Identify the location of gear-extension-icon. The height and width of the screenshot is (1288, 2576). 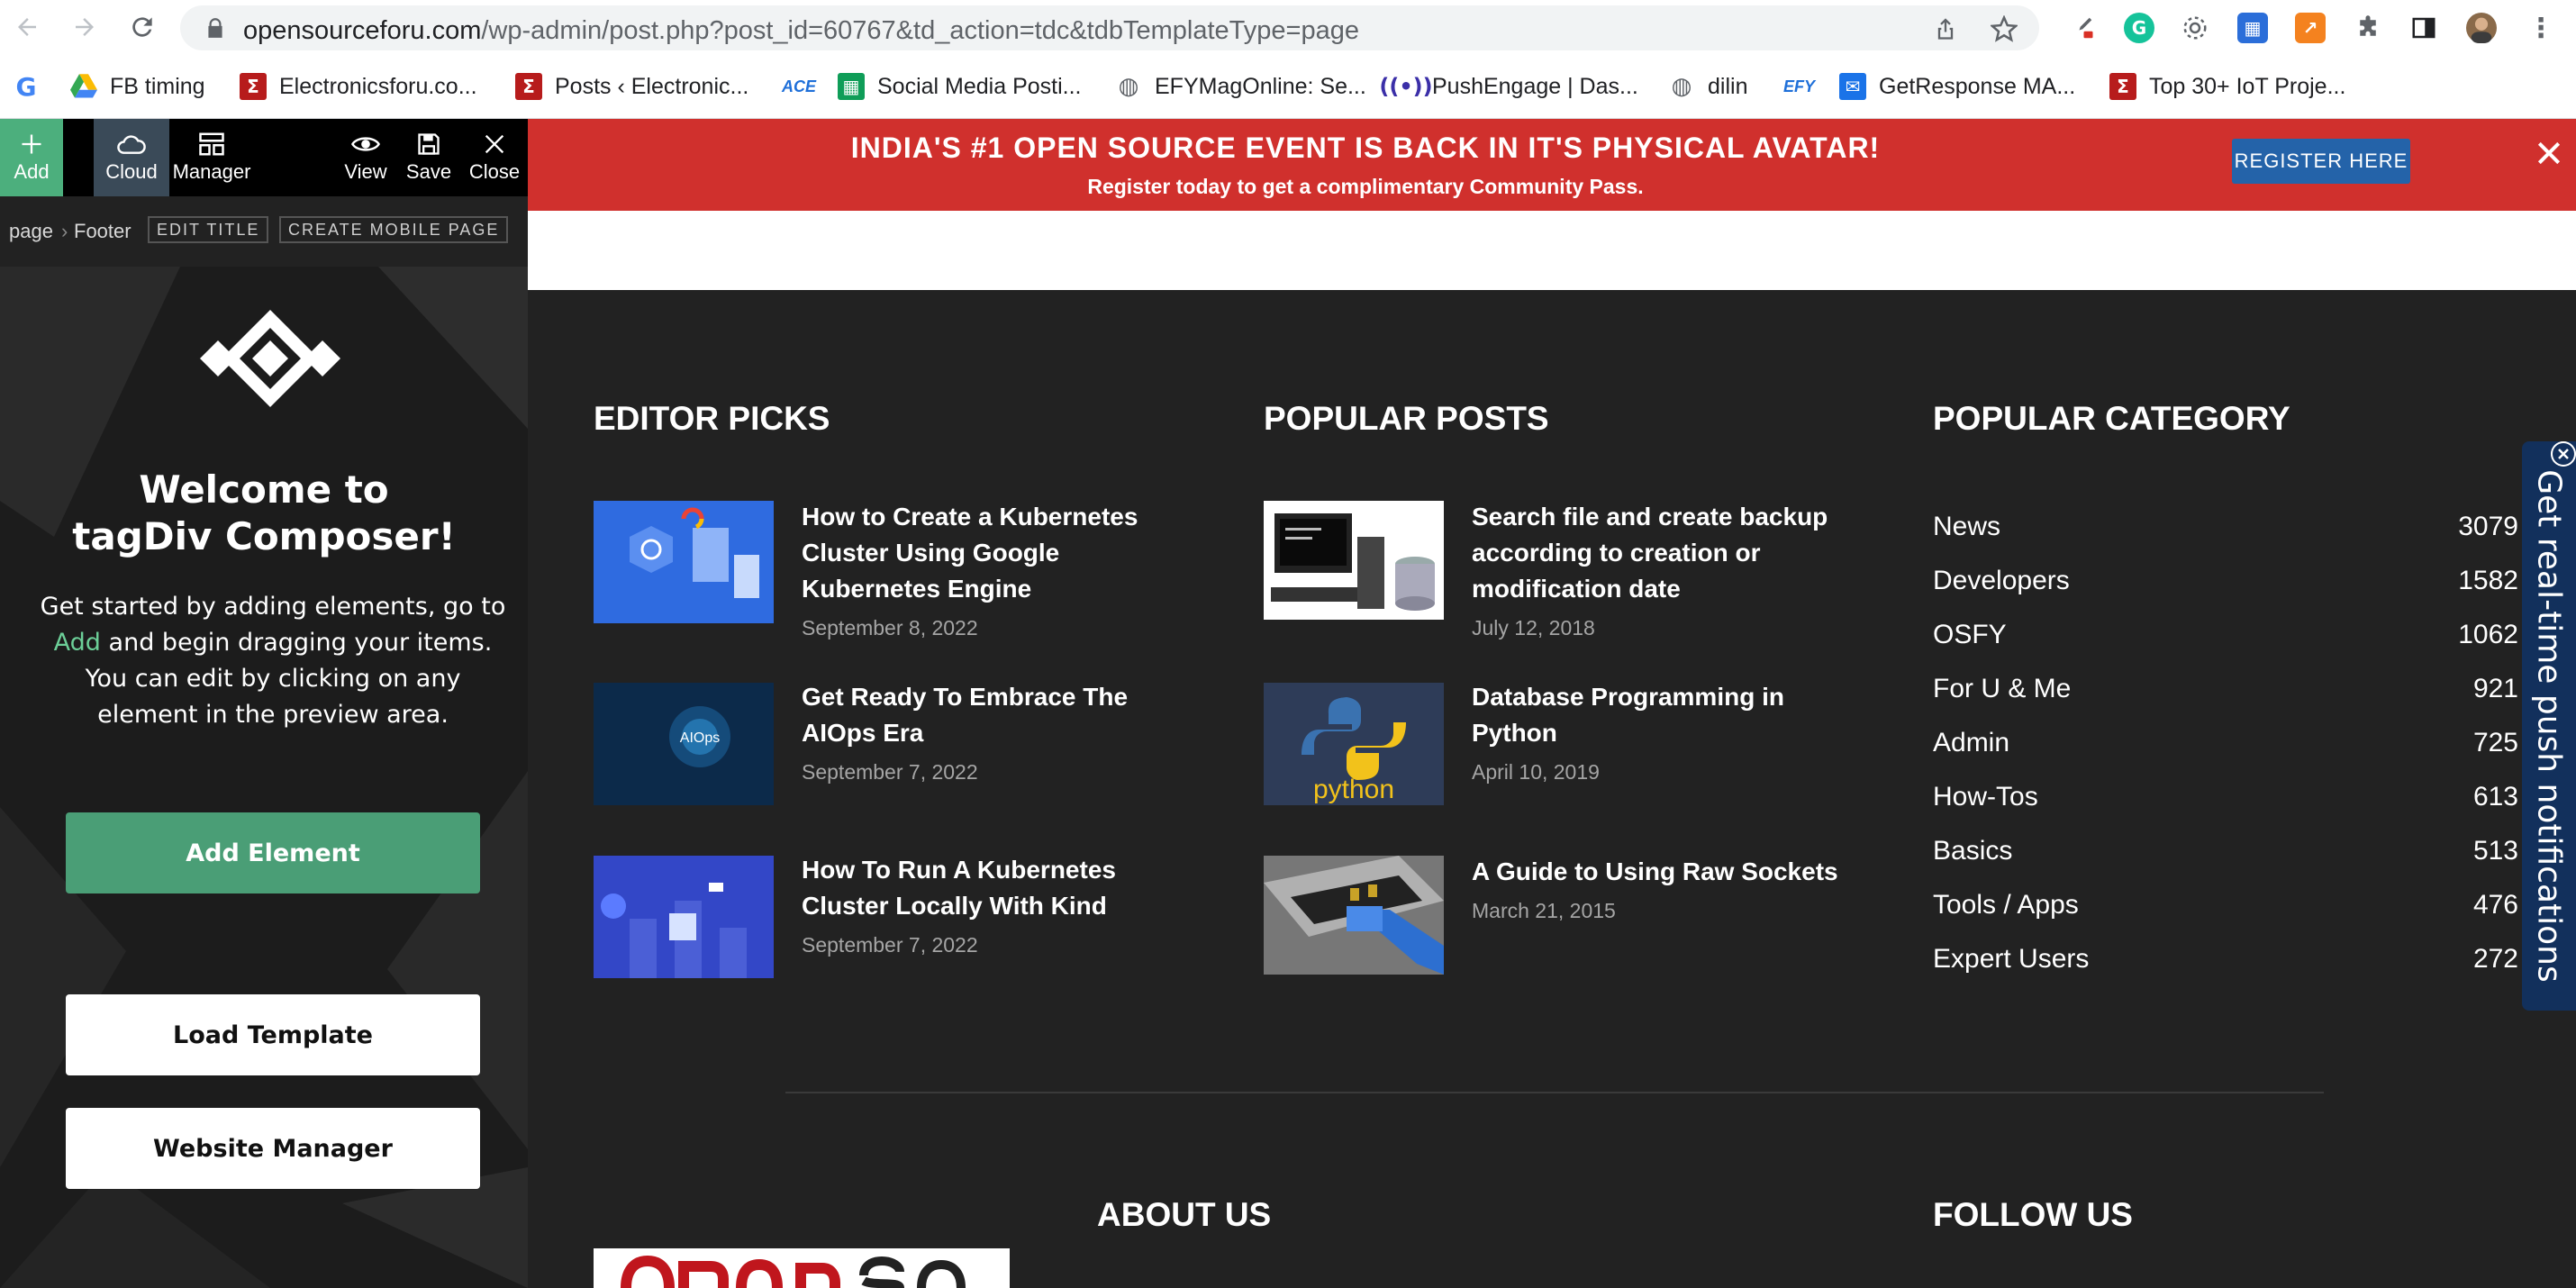
(2195, 28).